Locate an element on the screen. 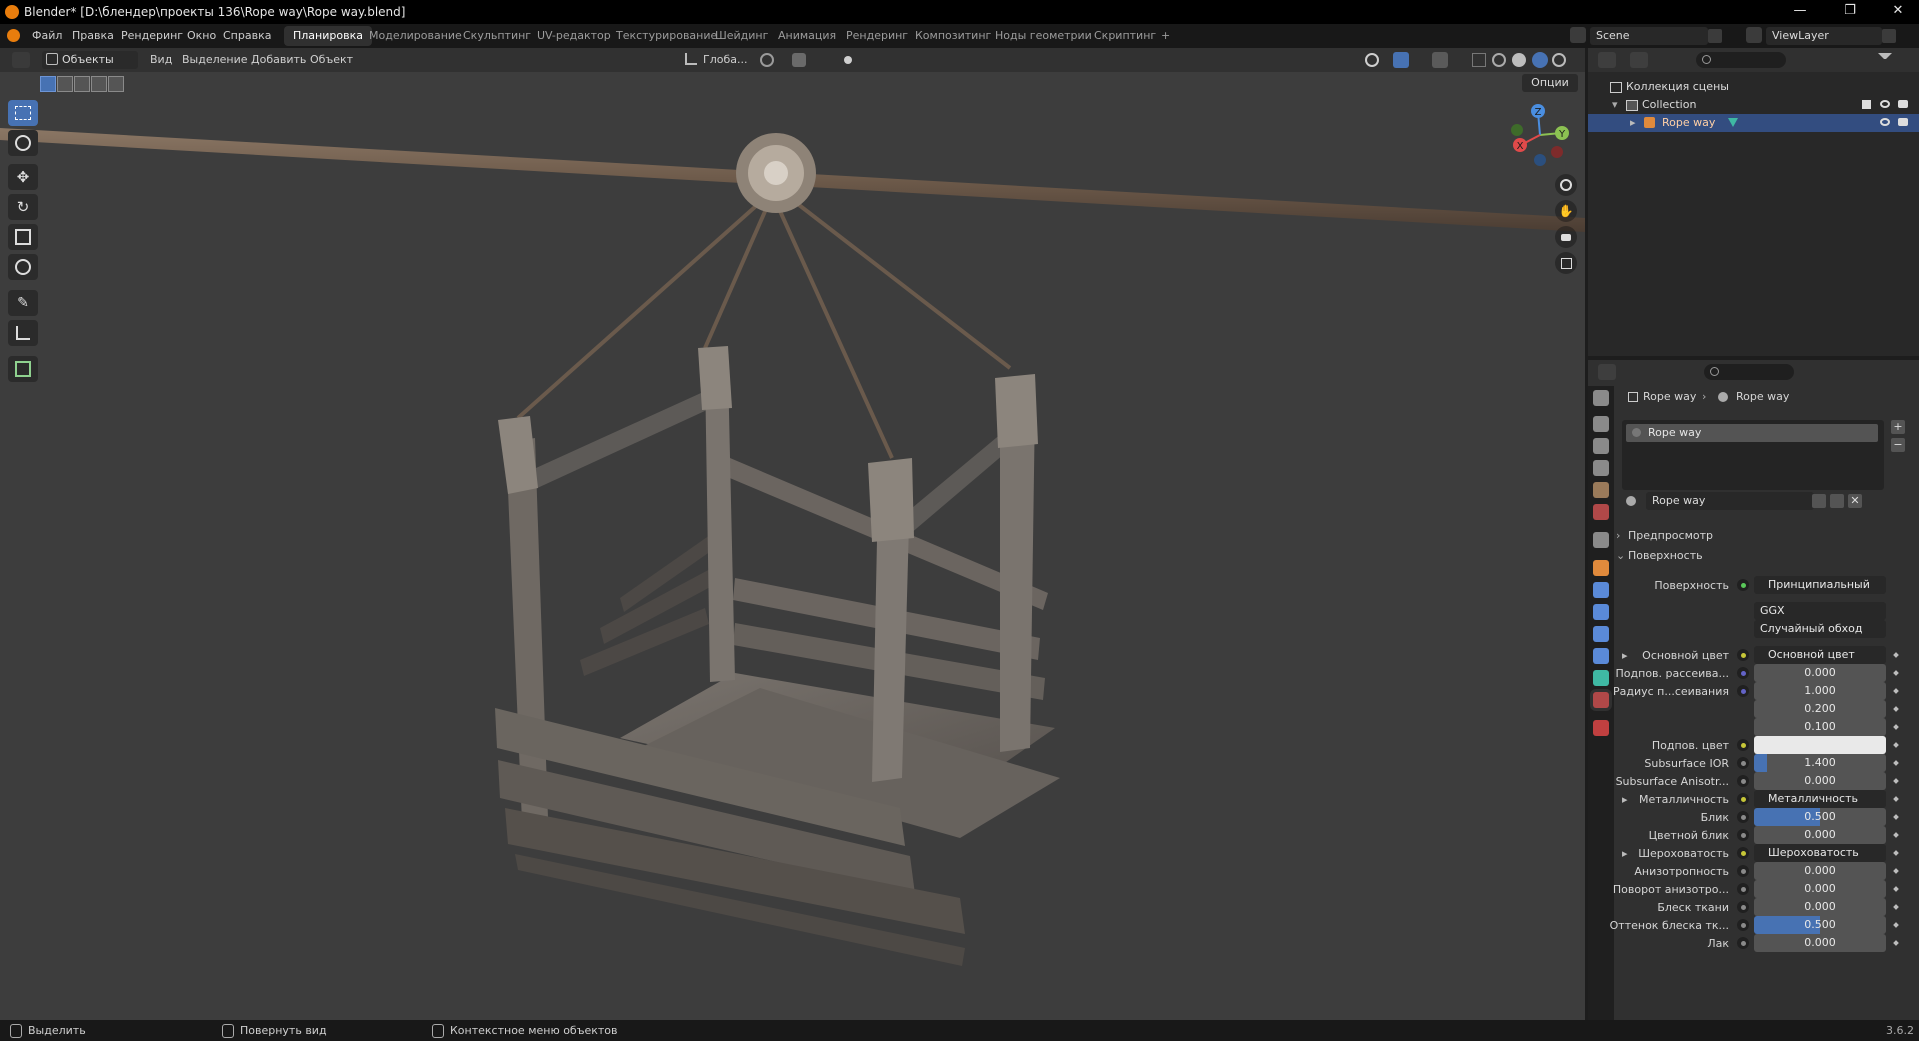 This screenshot has width=1919, height=1041. physics-tab-icon is located at coordinates (1601, 634).